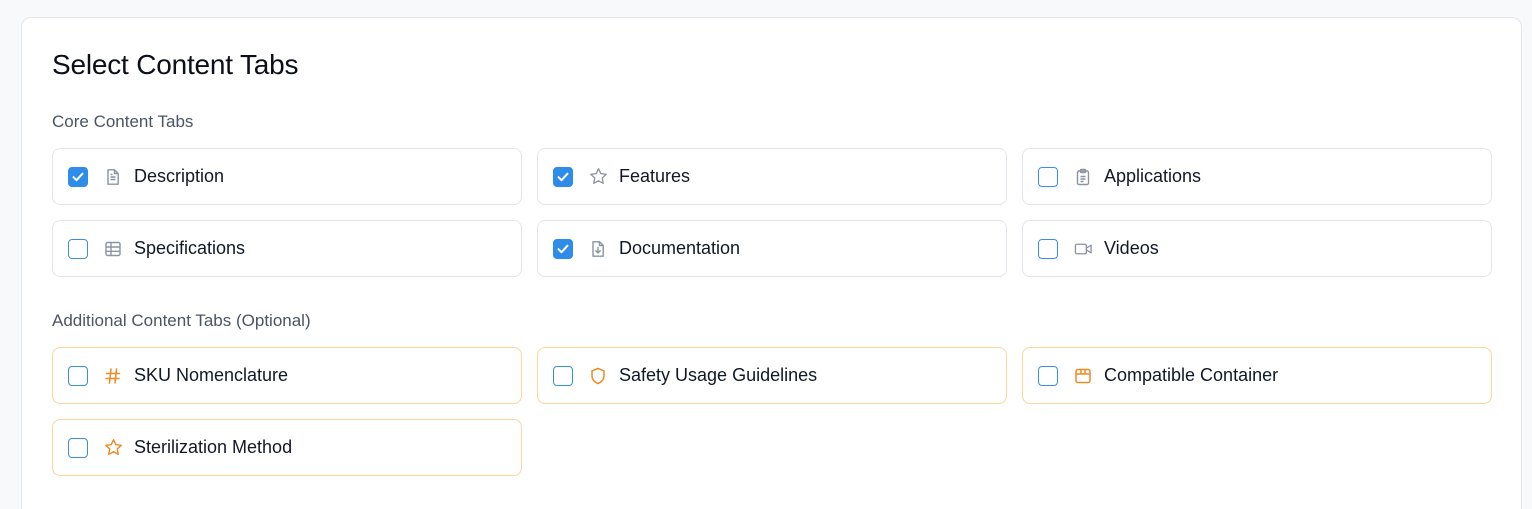 The width and height of the screenshot is (1532, 509). Describe the element at coordinates (123, 121) in the screenshot. I see `core-section-heading: Core Content Tabs` at that location.